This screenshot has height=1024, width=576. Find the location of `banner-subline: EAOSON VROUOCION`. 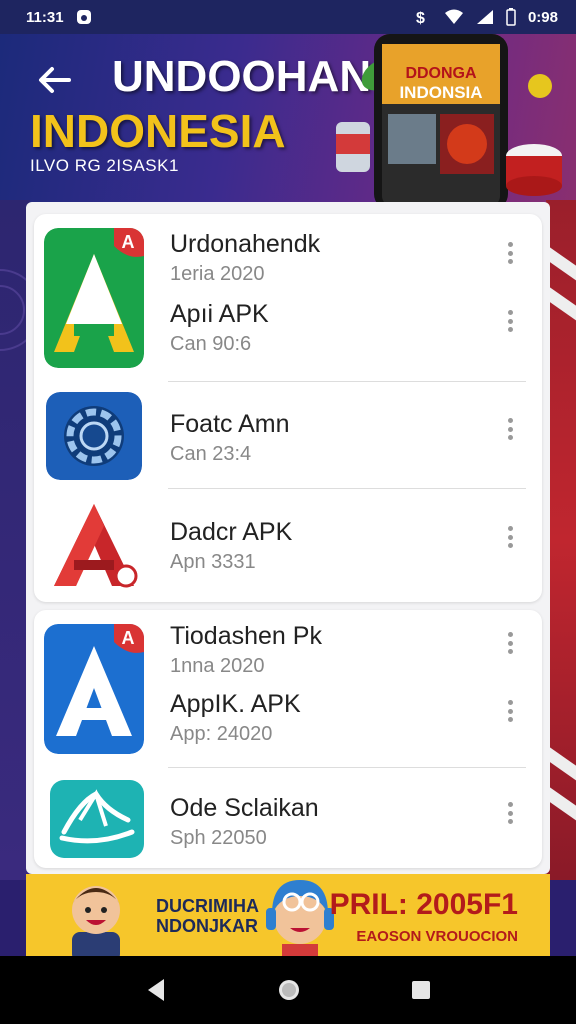

banner-subline: EAOSON VROUOCION is located at coordinates (437, 936).